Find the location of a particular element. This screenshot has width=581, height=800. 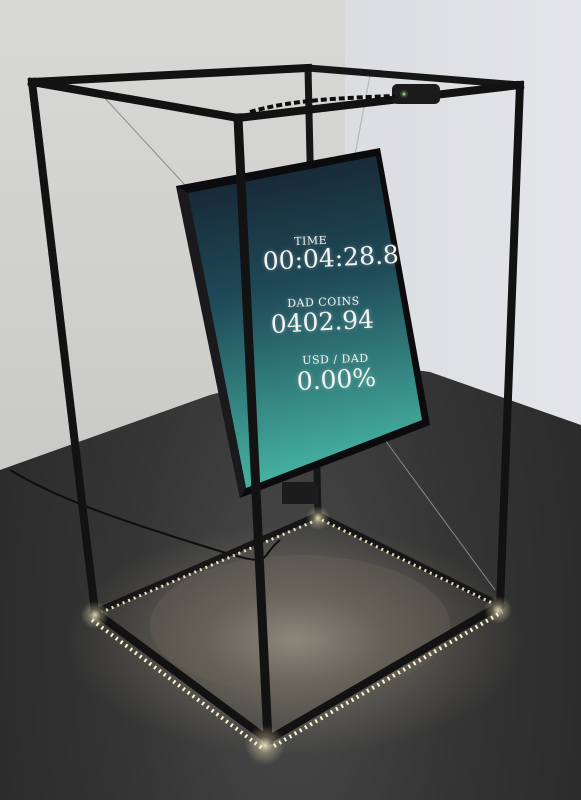

webcam is located at coordinates (416, 94).